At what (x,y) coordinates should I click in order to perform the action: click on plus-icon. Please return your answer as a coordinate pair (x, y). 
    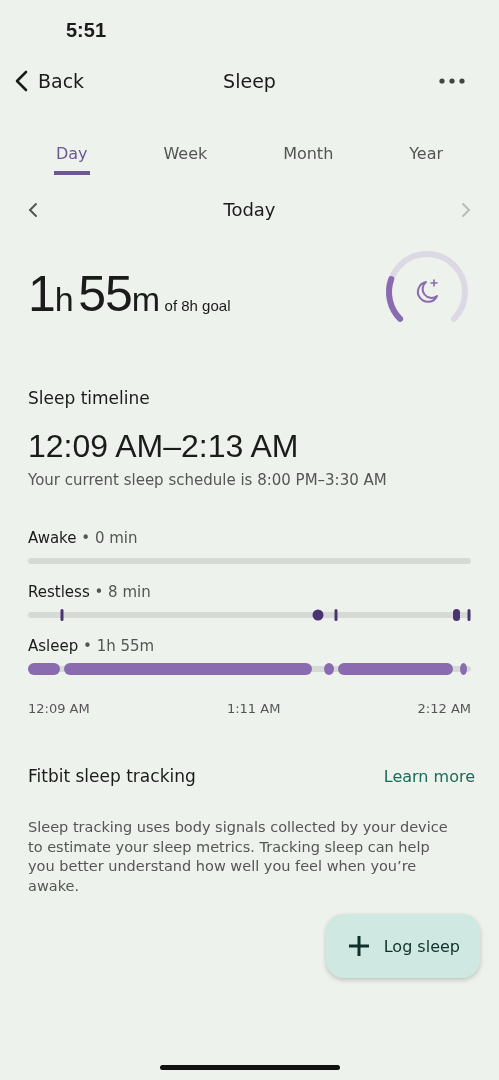
    Looking at the image, I should click on (358, 946).